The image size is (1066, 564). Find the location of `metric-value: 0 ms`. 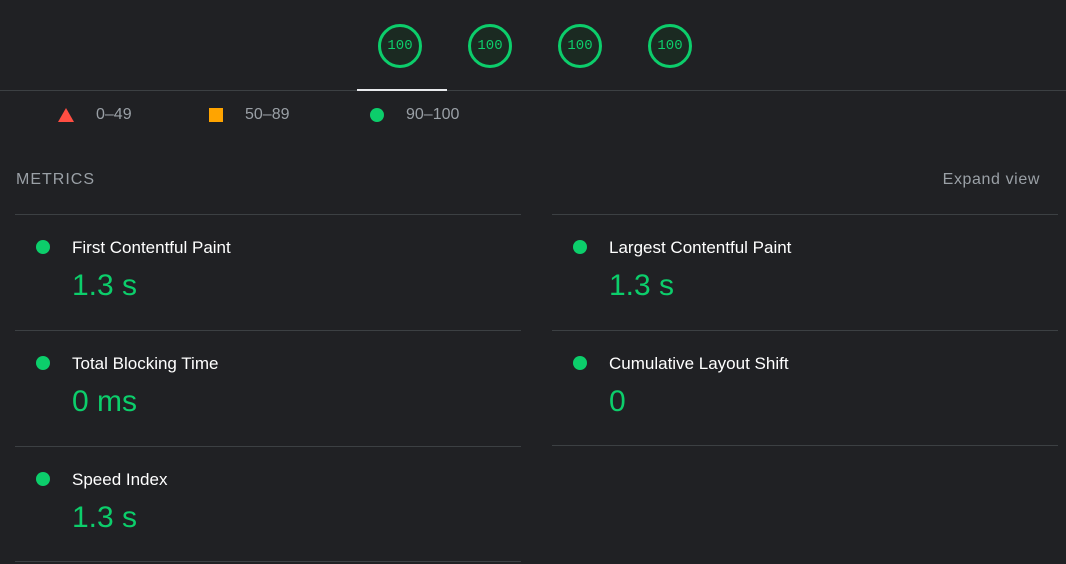

metric-value: 0 ms is located at coordinates (105, 401).